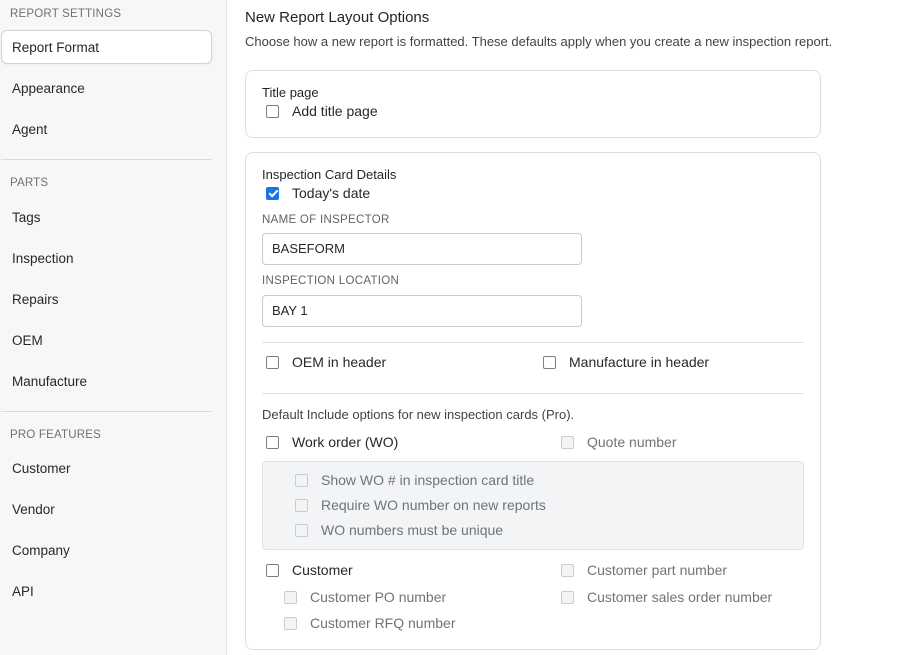  I want to click on sidebar-item-report-format: Report Format, so click(106, 47).